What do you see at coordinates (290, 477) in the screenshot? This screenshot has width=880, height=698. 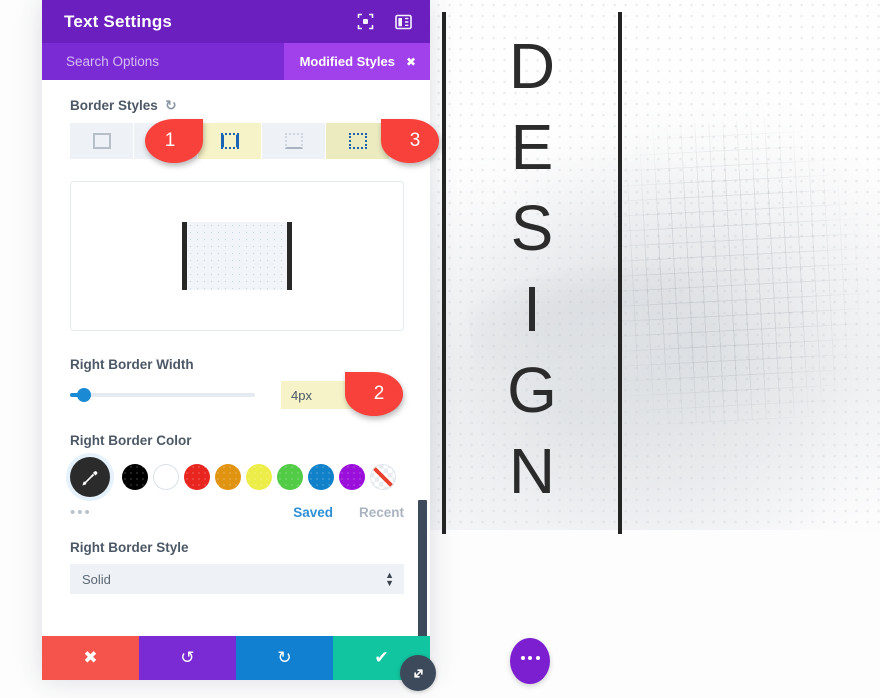 I see `swatch-green` at bounding box center [290, 477].